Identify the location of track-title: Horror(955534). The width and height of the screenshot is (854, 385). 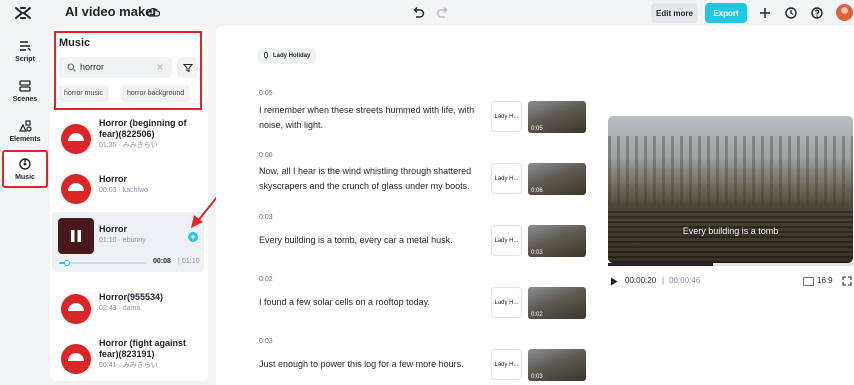
(131, 297).